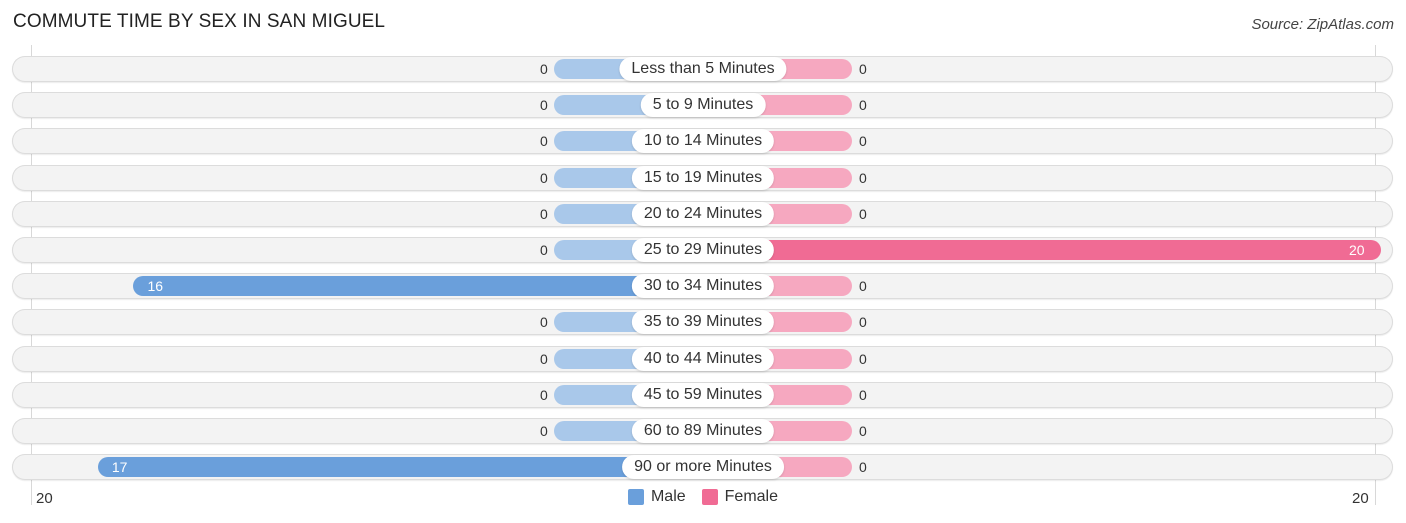 Image resolution: width=1406 pixels, height=523 pixels. What do you see at coordinates (703, 358) in the screenshot?
I see `category-label: 40 to 44 Minutes` at bounding box center [703, 358].